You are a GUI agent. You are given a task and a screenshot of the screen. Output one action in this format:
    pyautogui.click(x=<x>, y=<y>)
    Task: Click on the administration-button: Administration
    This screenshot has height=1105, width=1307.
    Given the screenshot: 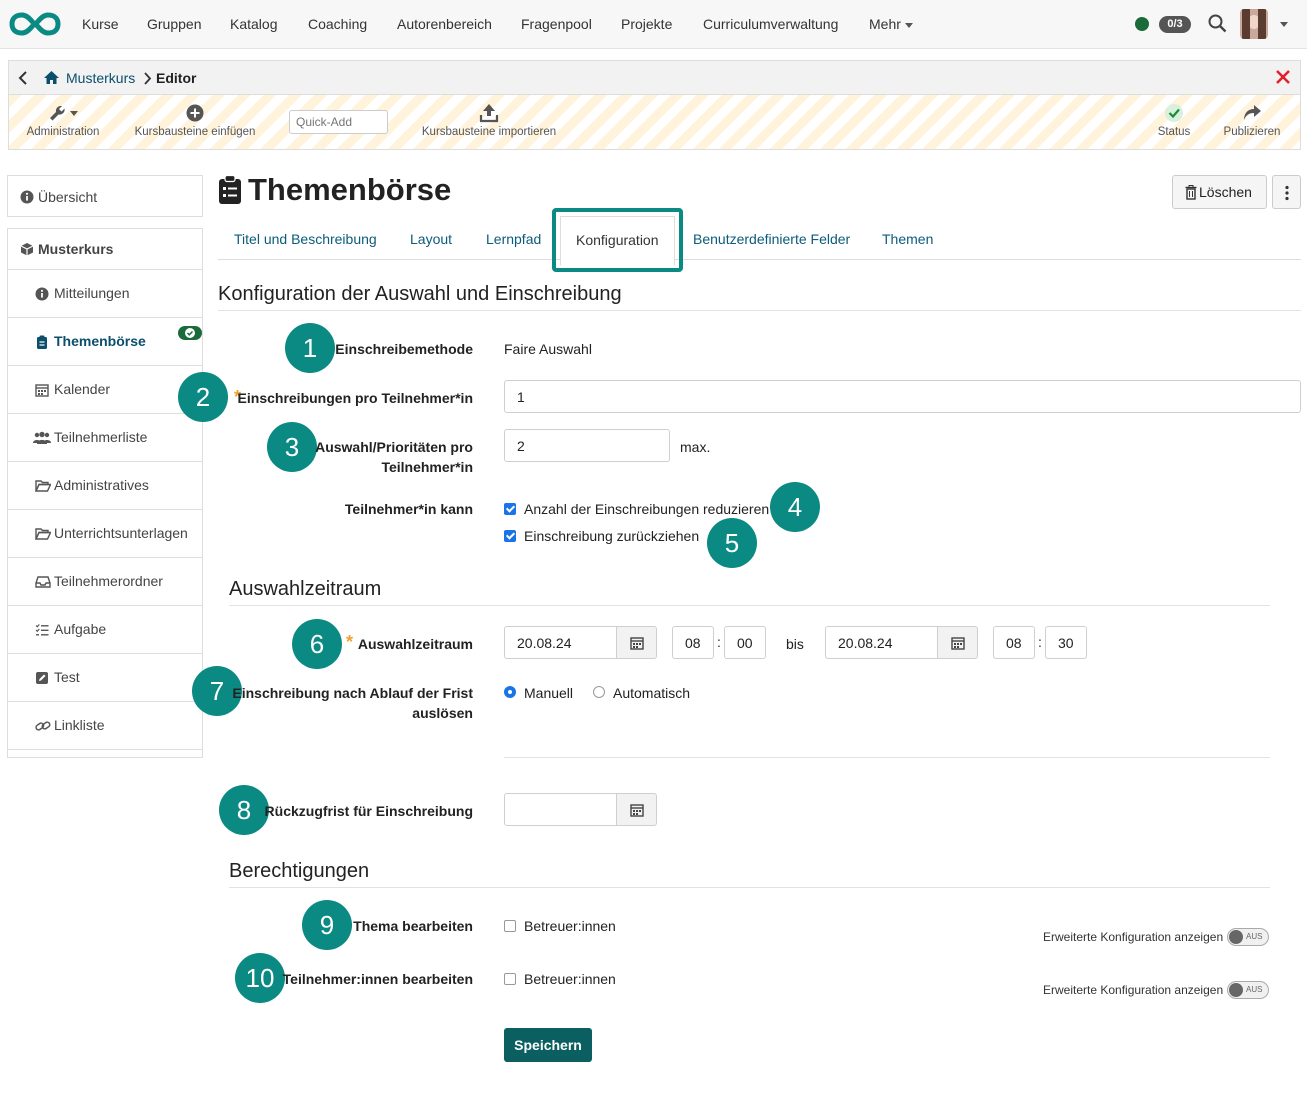 What is the action you would take?
    pyautogui.click(x=63, y=120)
    